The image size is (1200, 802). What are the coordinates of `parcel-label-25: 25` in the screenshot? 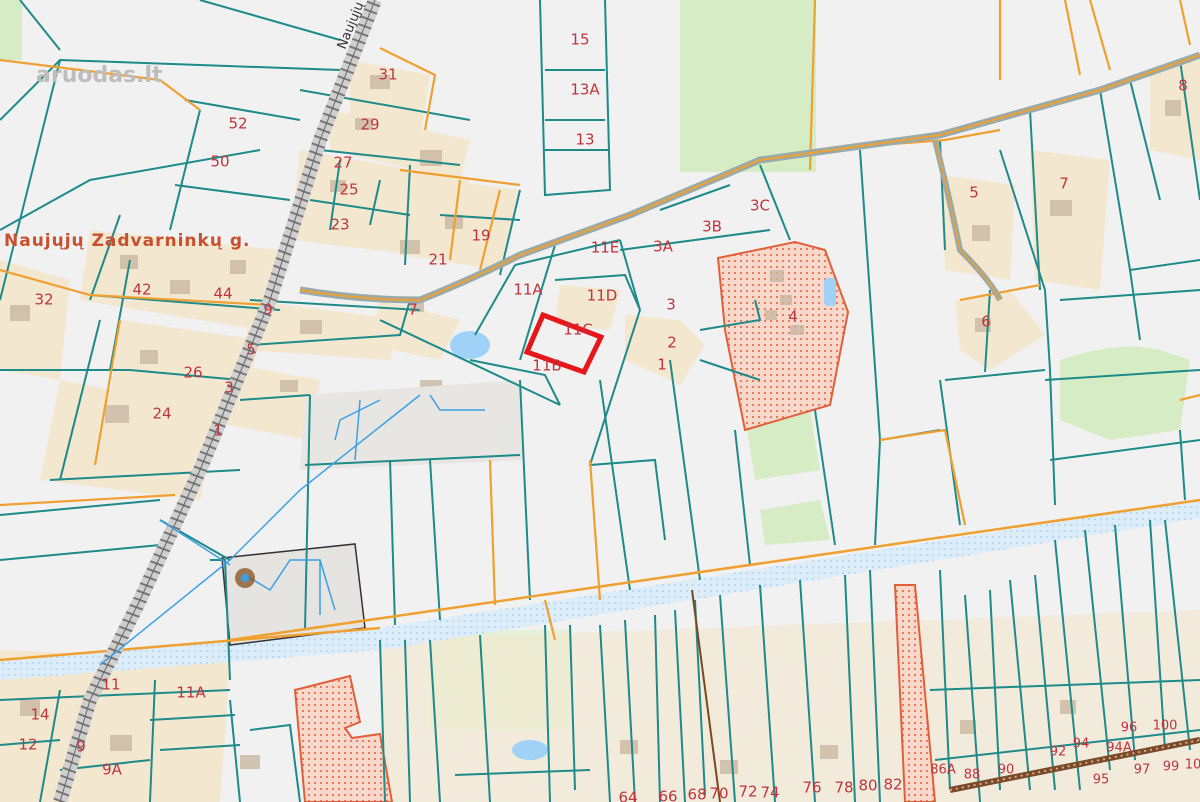 It's located at (348, 190).